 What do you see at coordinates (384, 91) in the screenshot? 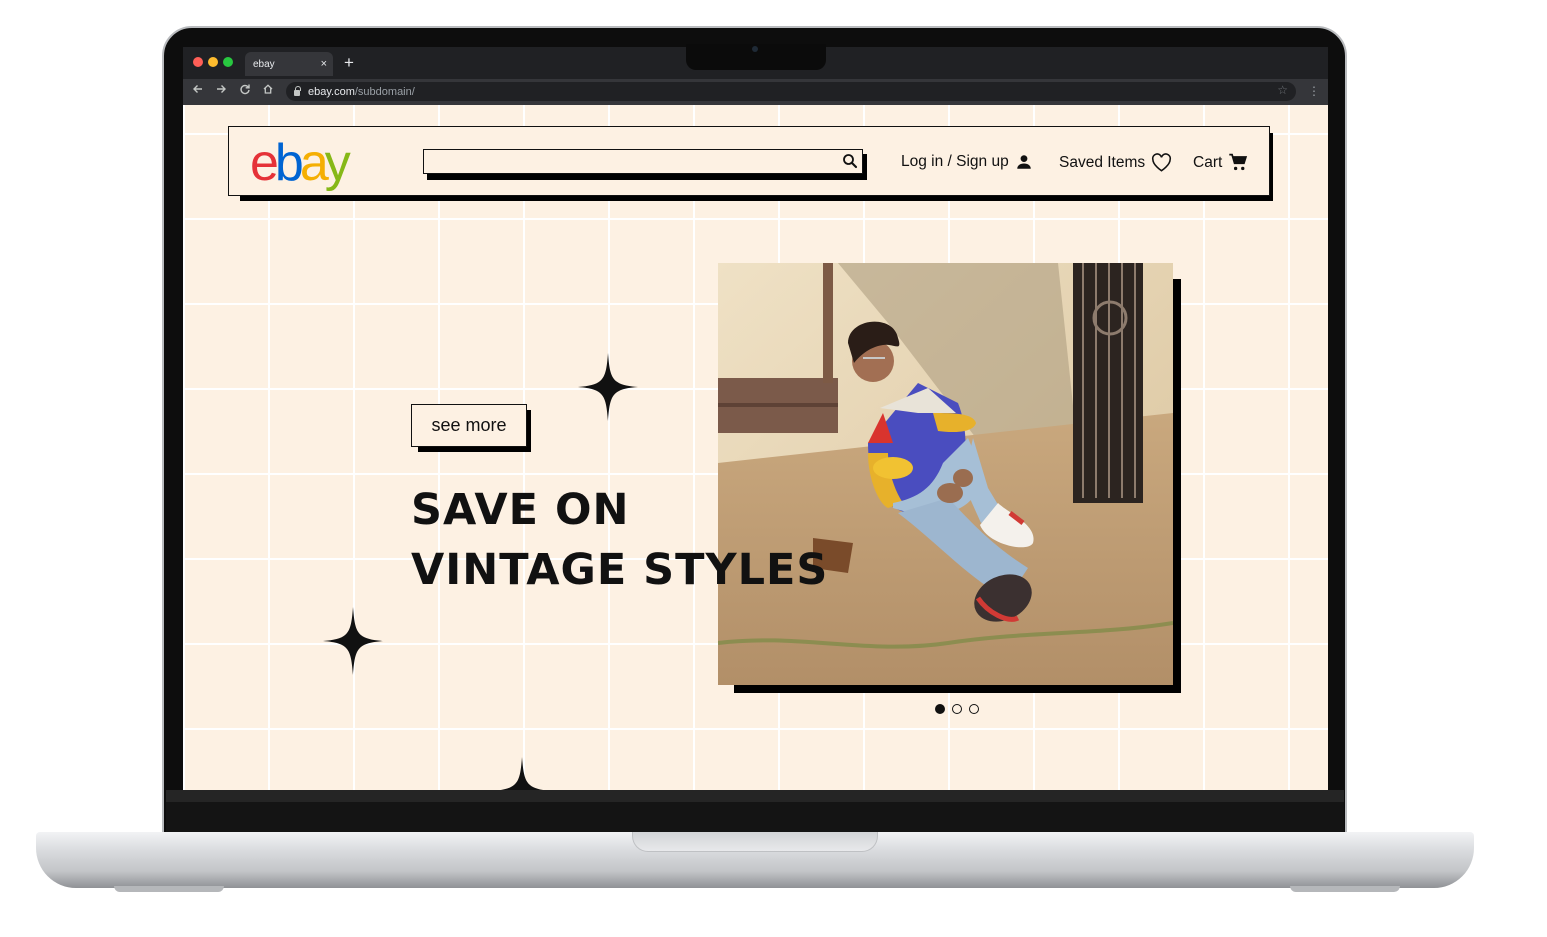
I see `url-path: /subdomain/` at bounding box center [384, 91].